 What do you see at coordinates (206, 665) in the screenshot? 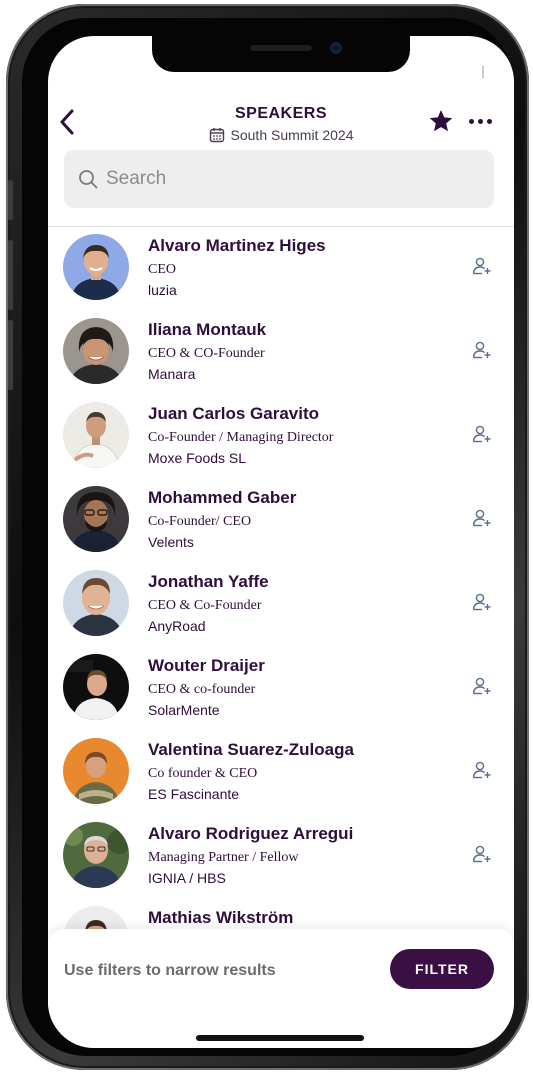
I see `speaker-name: Wouter Draijer` at bounding box center [206, 665].